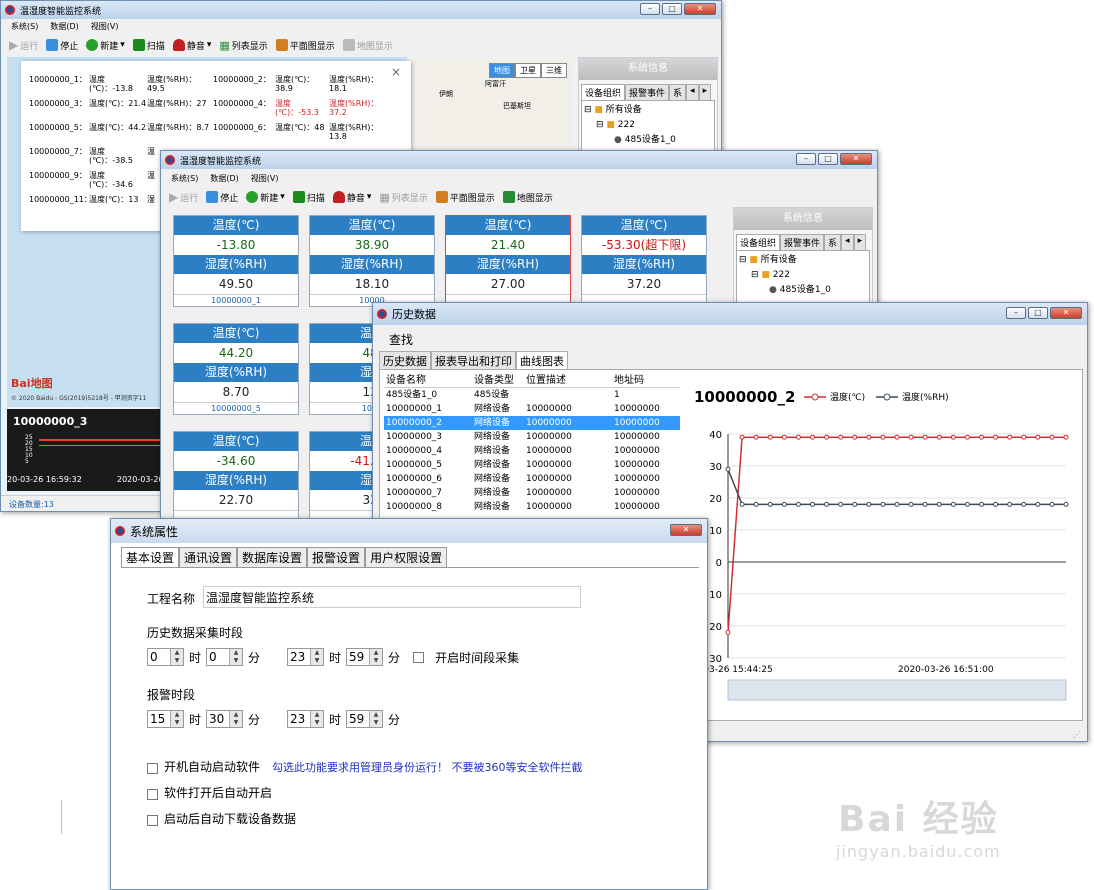 This screenshot has width=1094, height=890. What do you see at coordinates (165, 657) in the screenshot?
I see `history-start-hour-spin: 0 ▲ ▼` at bounding box center [165, 657].